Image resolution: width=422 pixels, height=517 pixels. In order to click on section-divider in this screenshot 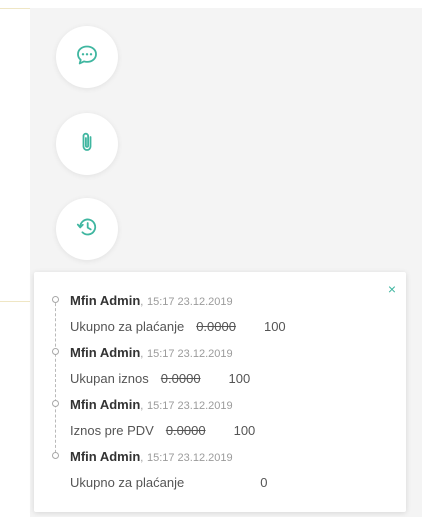, I will do `click(15, 301)`.